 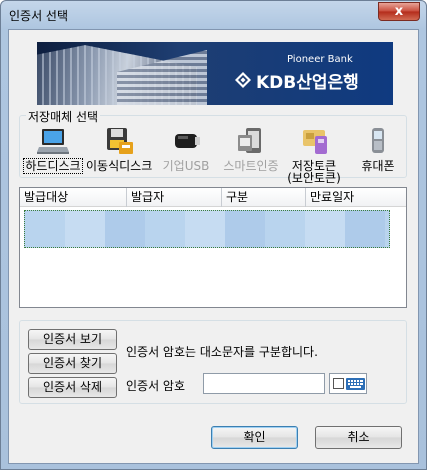 I want to click on column-header-expiry-date: 만료일자, so click(x=356, y=197).